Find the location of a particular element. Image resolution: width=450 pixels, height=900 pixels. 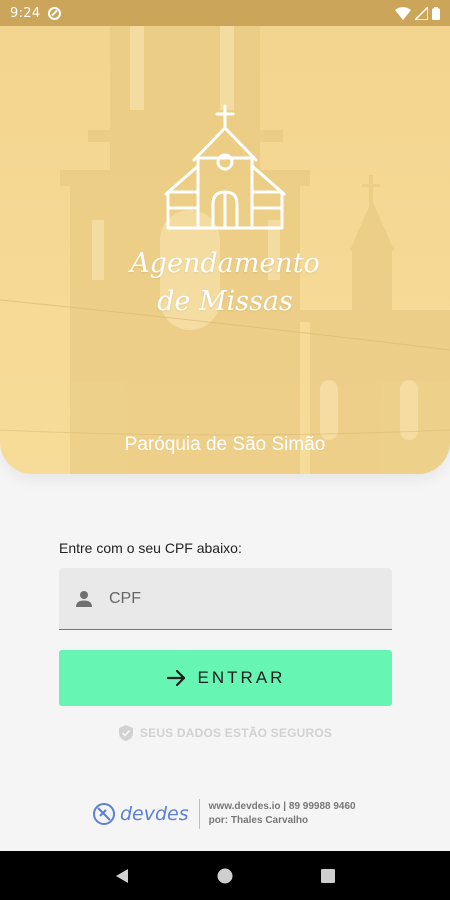

app-title-line-1: Agendamento is located at coordinates (225, 263).